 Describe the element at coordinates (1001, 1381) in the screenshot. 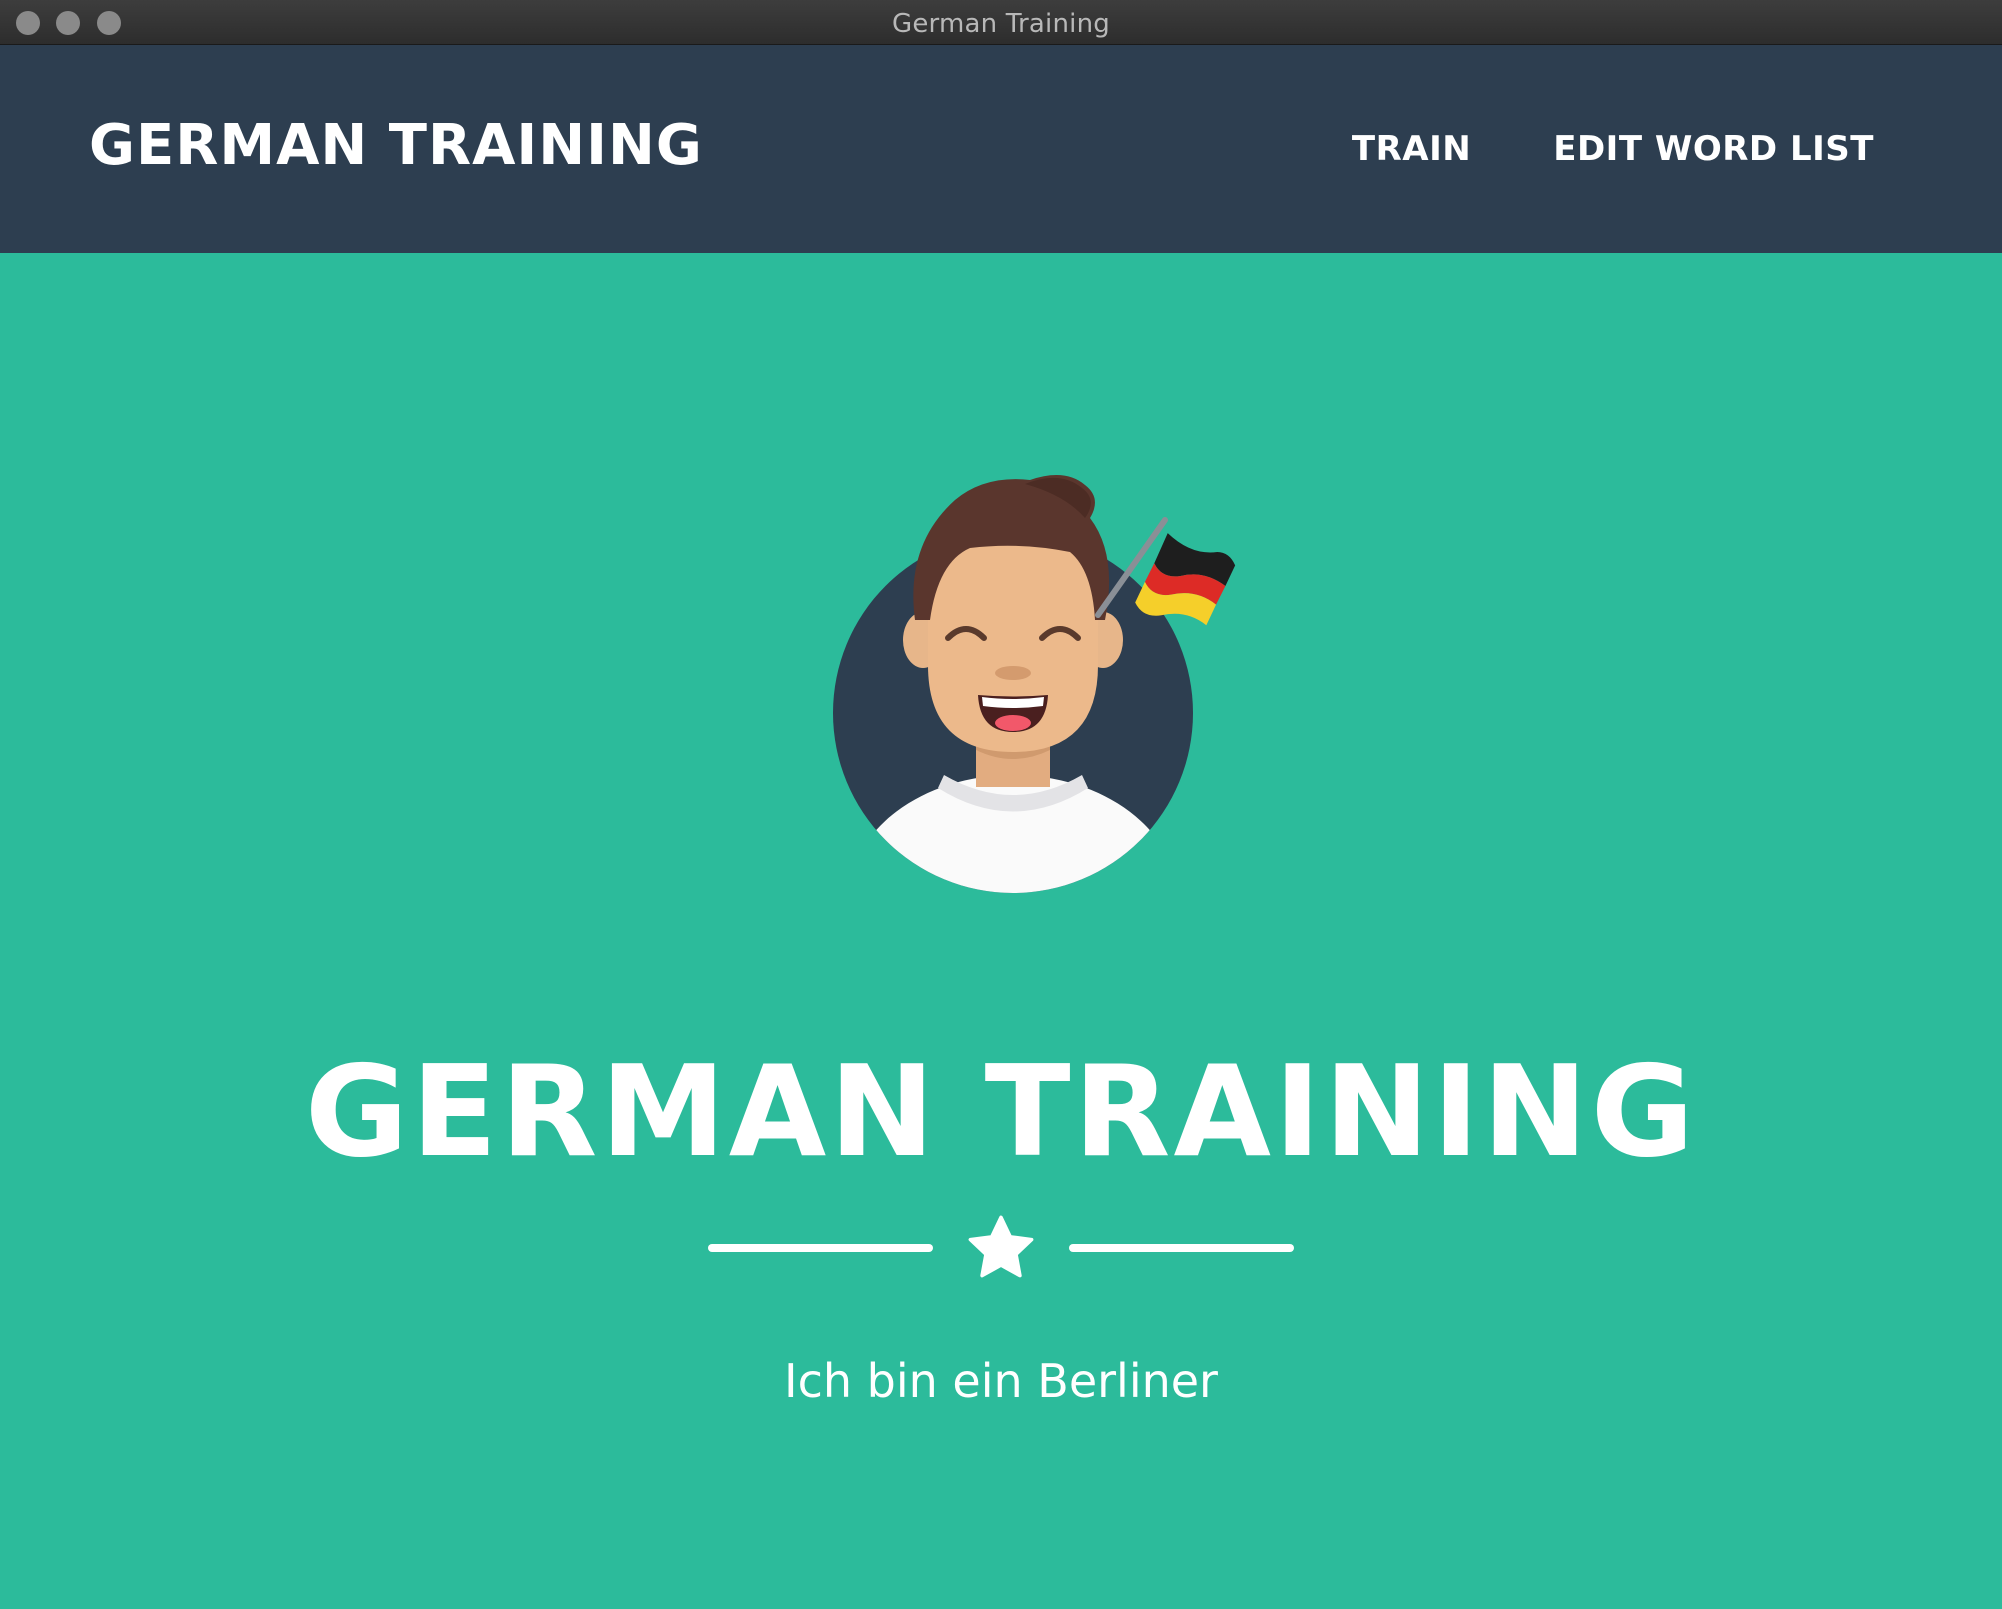

I see `hero-subtitle: Ich bin ein Berliner` at that location.